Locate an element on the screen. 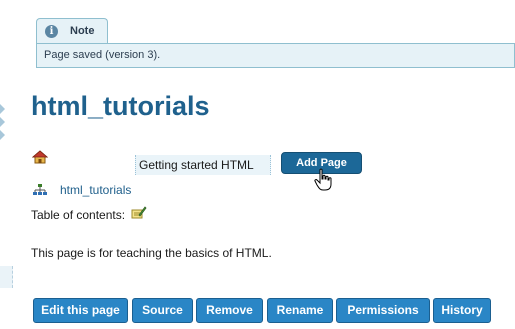  note-box: Page saved (version 3). is located at coordinates (275, 55).